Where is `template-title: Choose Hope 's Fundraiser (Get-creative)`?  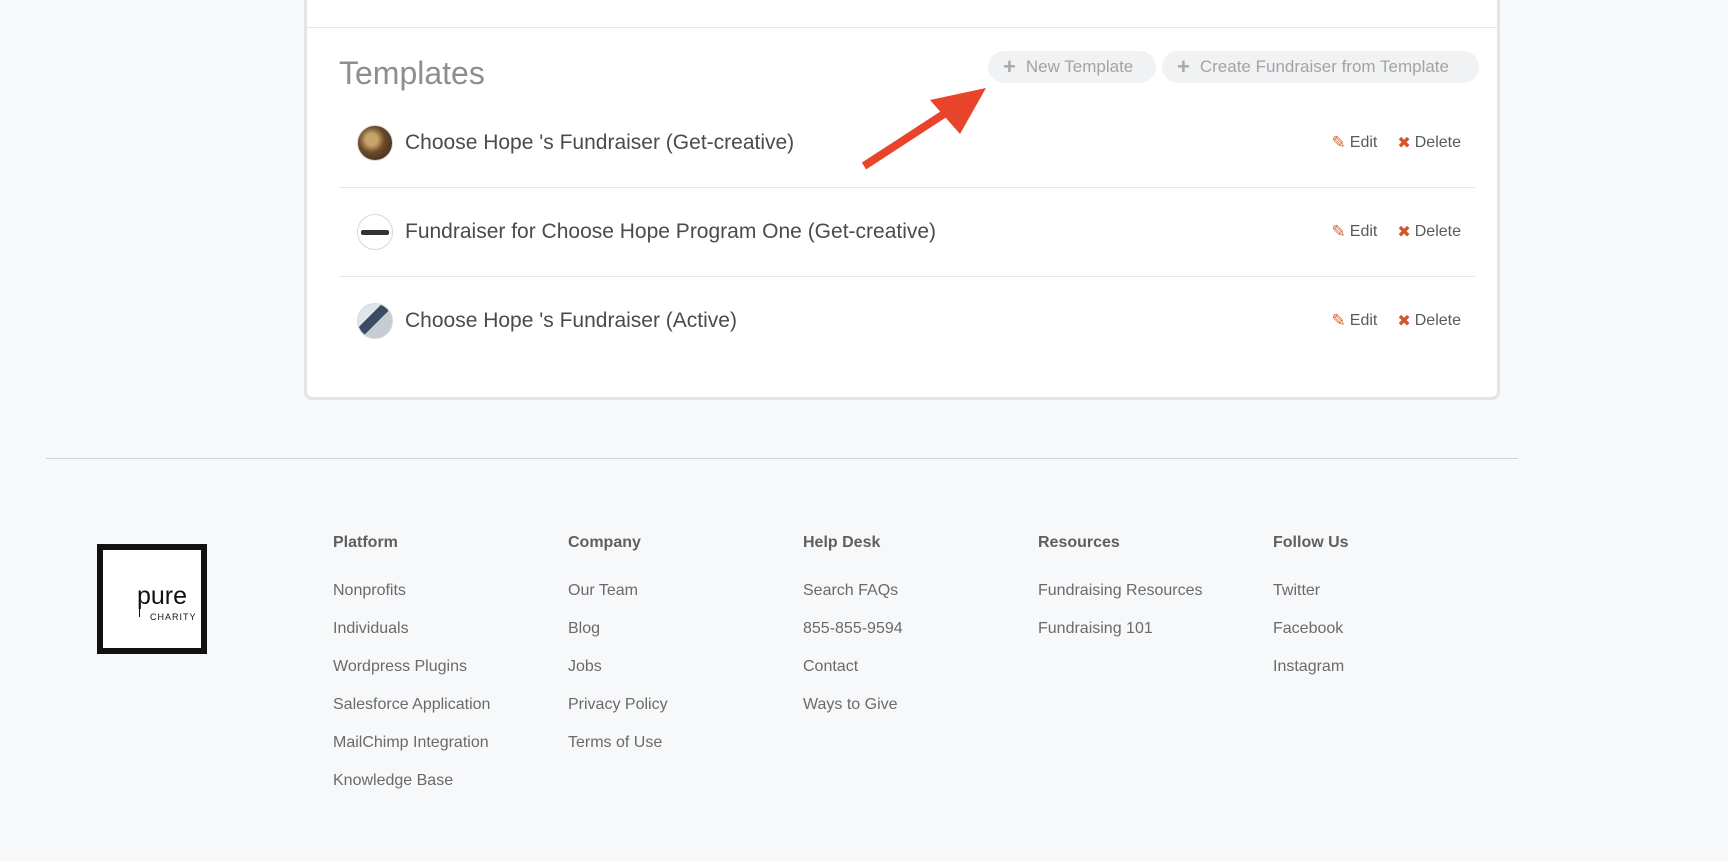
template-title: Choose Hope 's Fundraiser (Get-creative) is located at coordinates (599, 143).